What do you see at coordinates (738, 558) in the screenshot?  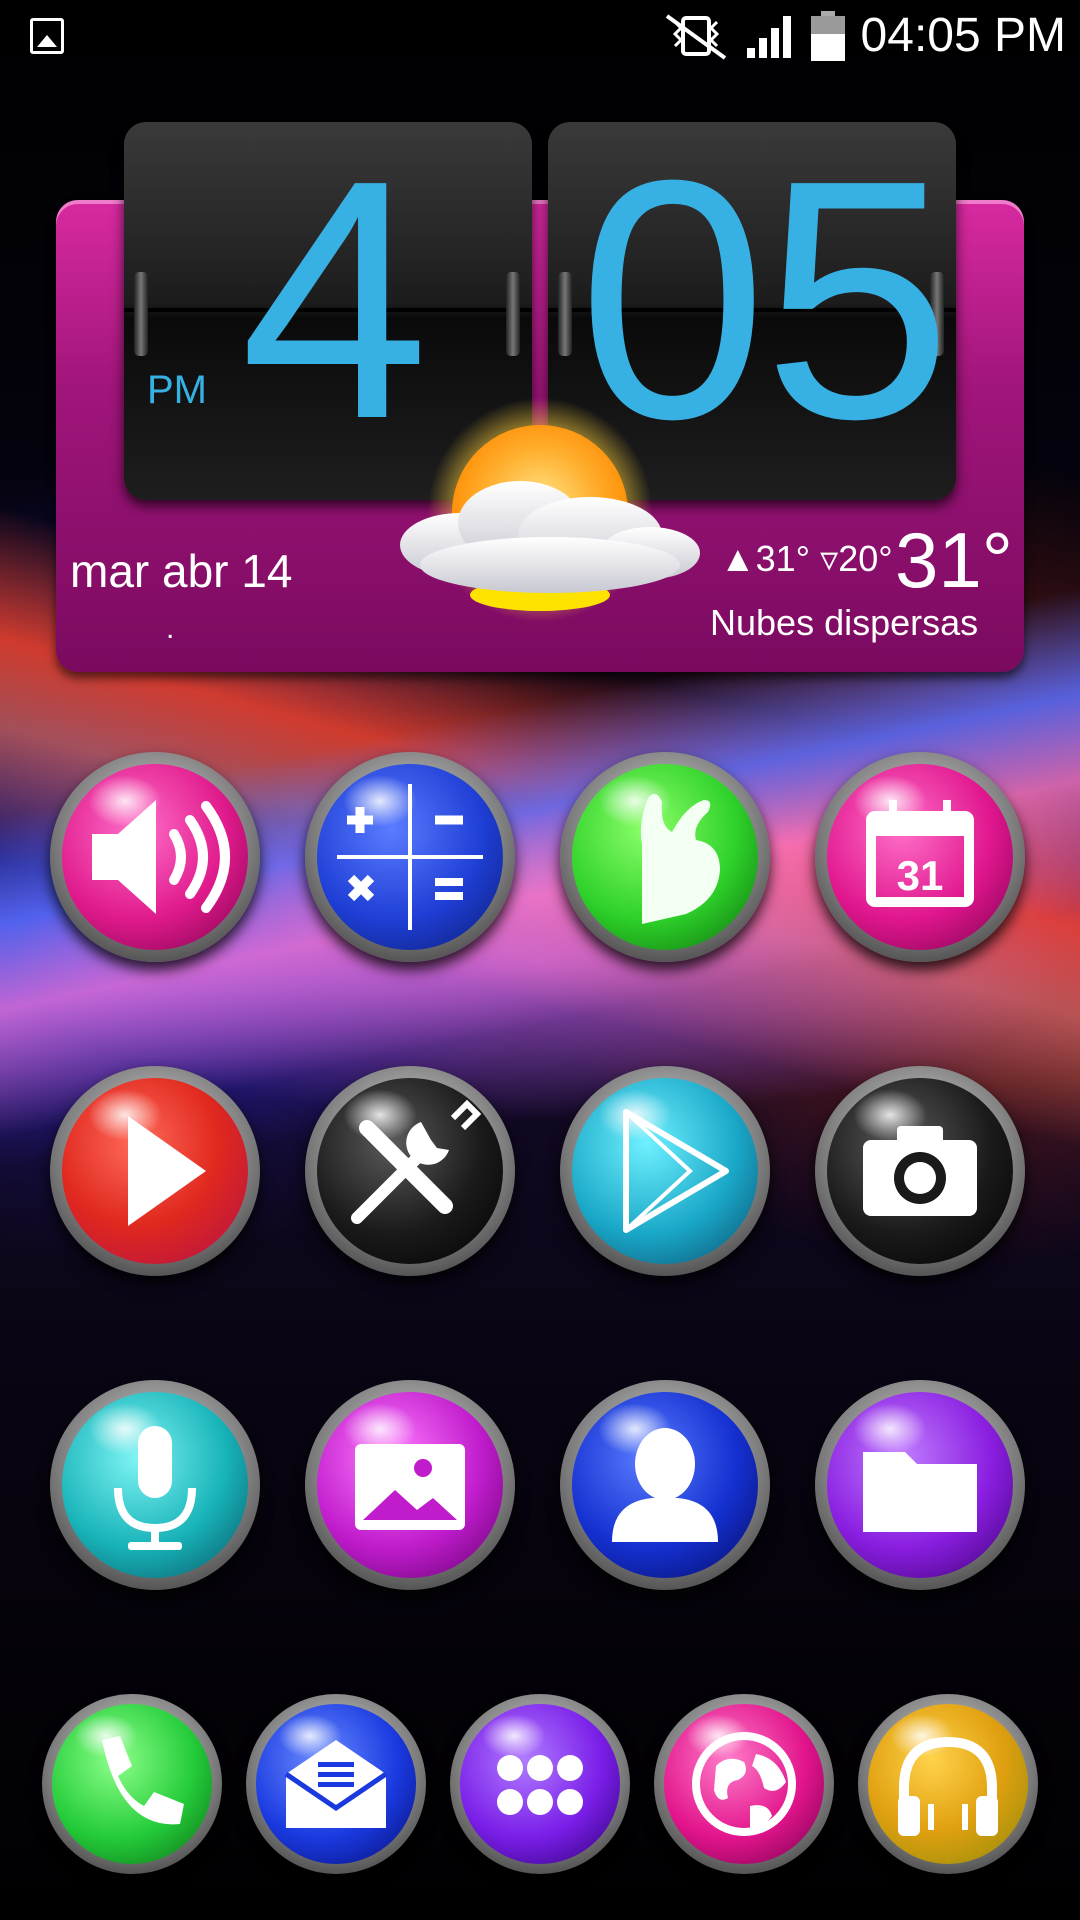 I see `high-arrow-icon: ▲` at bounding box center [738, 558].